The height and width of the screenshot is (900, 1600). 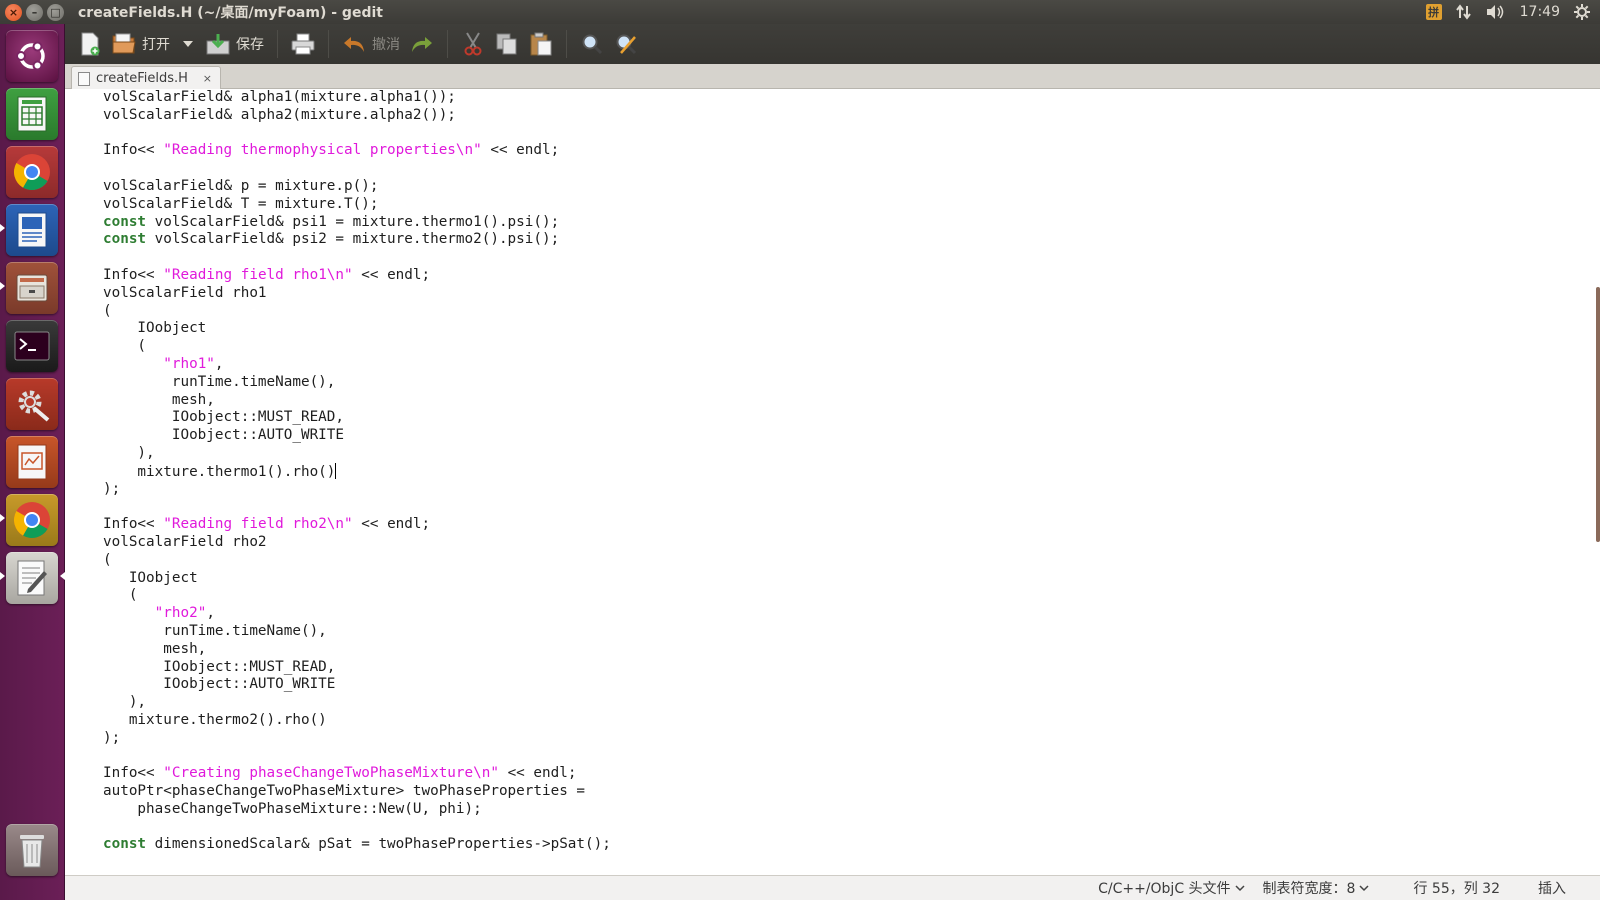 What do you see at coordinates (592, 44) in the screenshot?
I see `find-button` at bounding box center [592, 44].